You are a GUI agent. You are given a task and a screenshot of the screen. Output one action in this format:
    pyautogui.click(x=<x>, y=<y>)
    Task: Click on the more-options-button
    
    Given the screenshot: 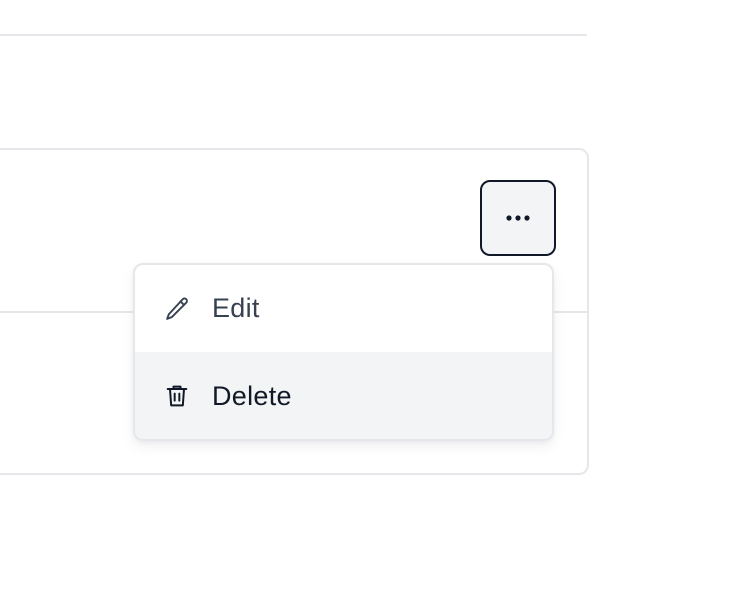 What is the action you would take?
    pyautogui.click(x=518, y=218)
    